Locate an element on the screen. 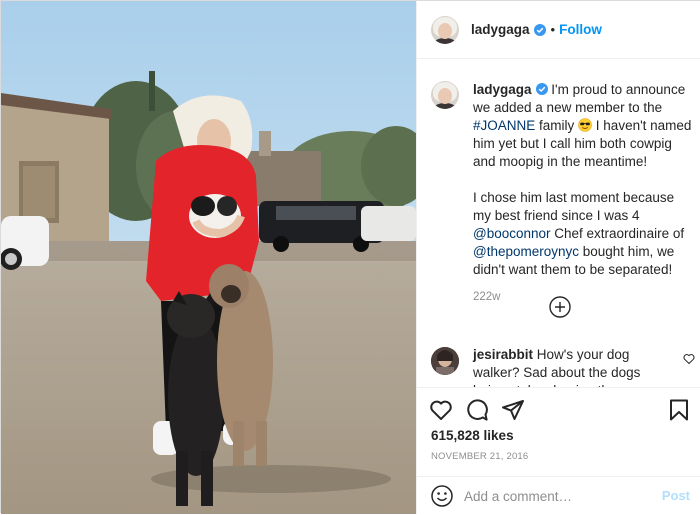 This screenshot has height=515, width=700. commenter-avatar is located at coordinates (445, 361).